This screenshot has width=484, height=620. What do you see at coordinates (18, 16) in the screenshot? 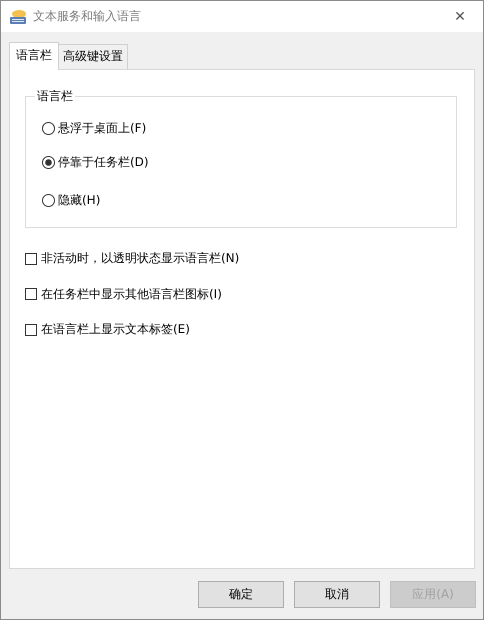
I see `keyboard-icon` at bounding box center [18, 16].